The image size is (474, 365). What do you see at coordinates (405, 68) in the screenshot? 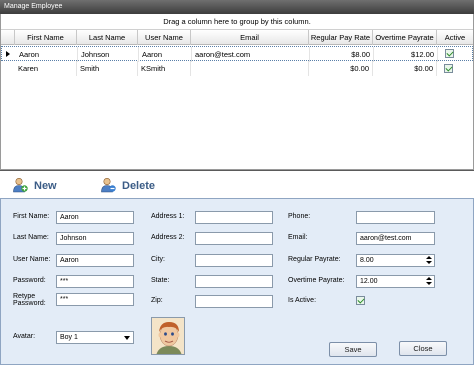
I see `cell-overtime-payrate: $0.00` at bounding box center [405, 68].